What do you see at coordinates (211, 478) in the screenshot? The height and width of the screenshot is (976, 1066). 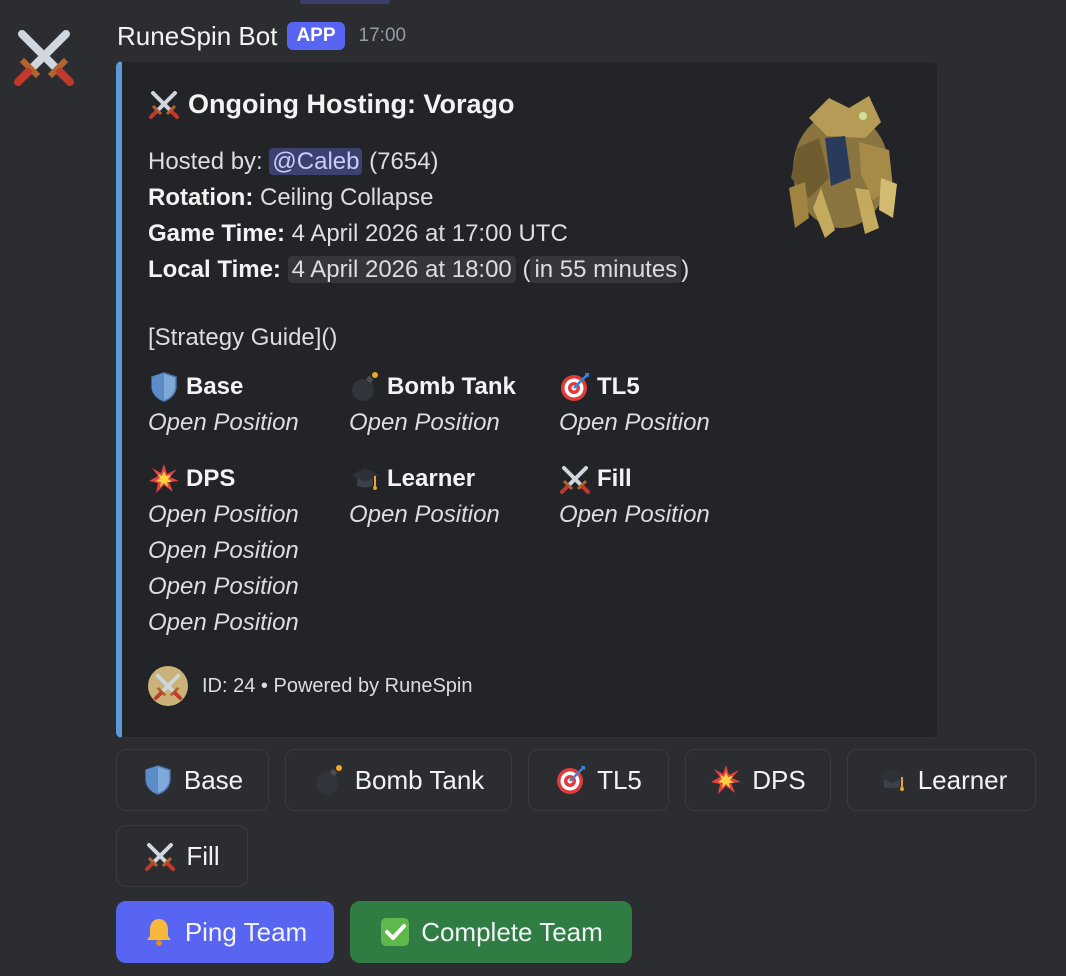 I see `field-name: DPS` at bounding box center [211, 478].